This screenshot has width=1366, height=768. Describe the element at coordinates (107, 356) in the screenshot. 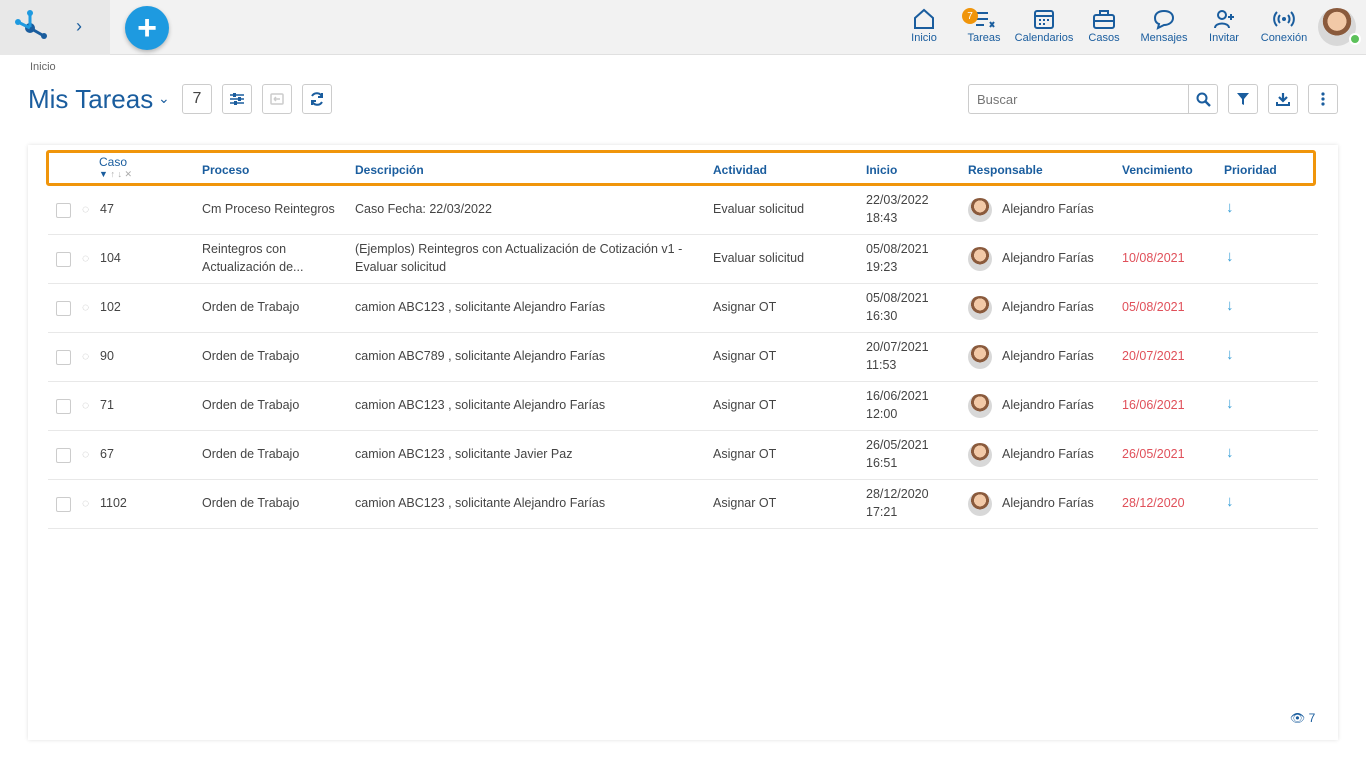

I see `cell-caso: 90` at that location.